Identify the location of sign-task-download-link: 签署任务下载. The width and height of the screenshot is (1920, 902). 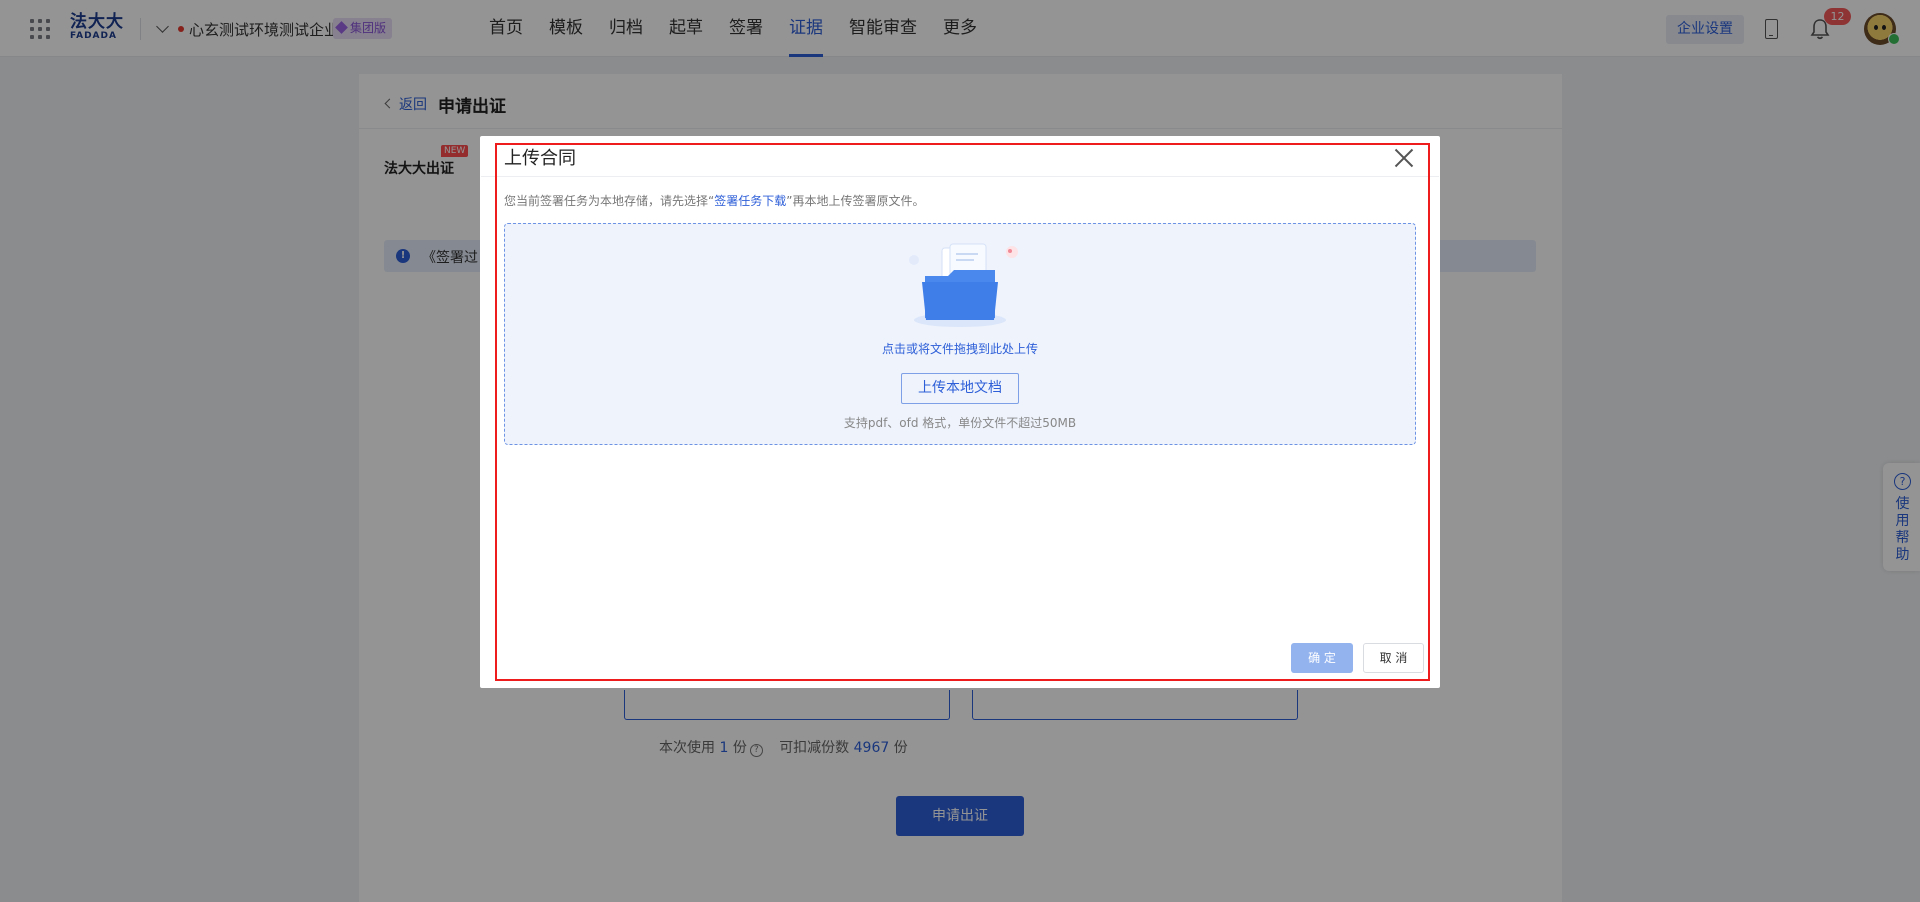
(750, 201).